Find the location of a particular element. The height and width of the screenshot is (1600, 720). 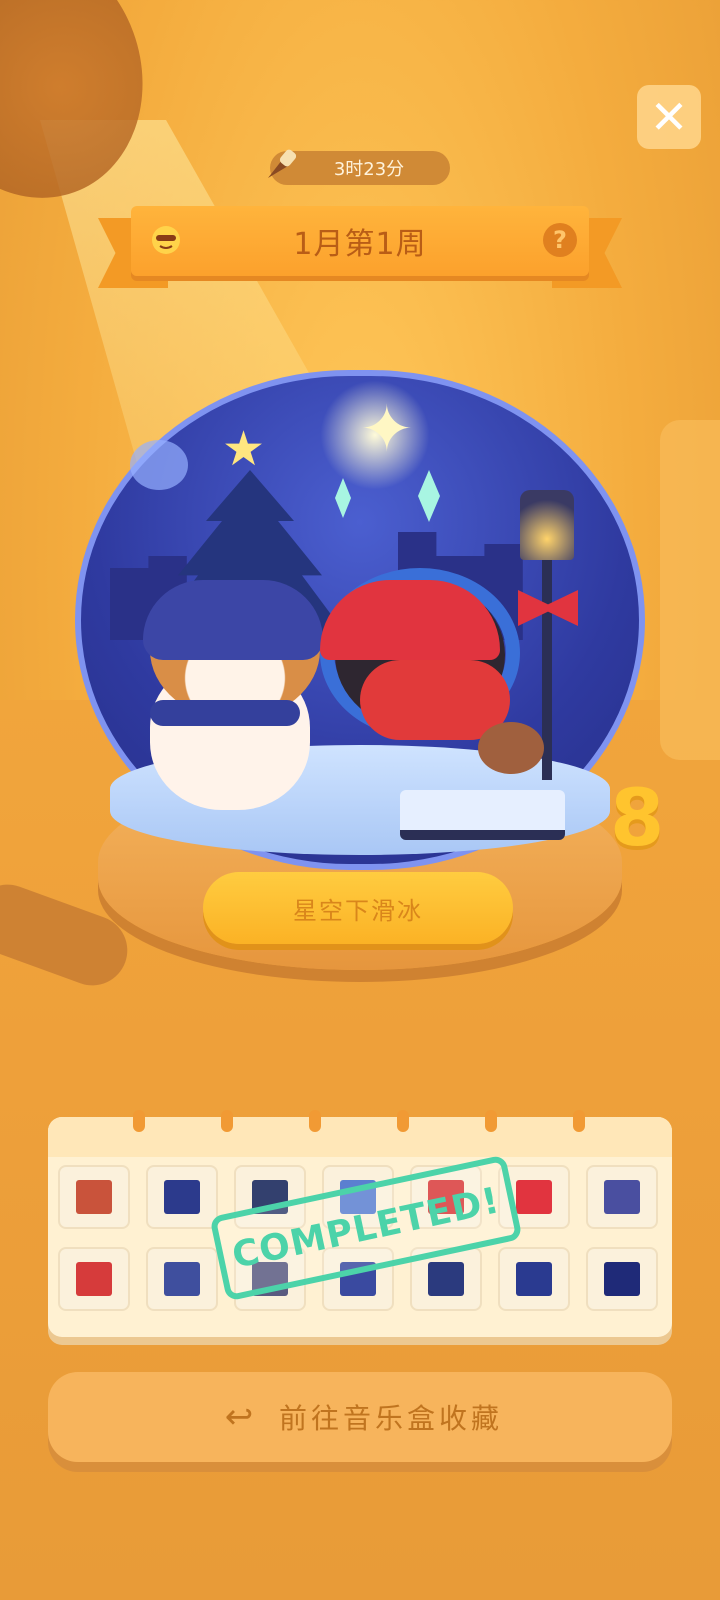

robin-santa-icon is located at coordinates (94, 1197).